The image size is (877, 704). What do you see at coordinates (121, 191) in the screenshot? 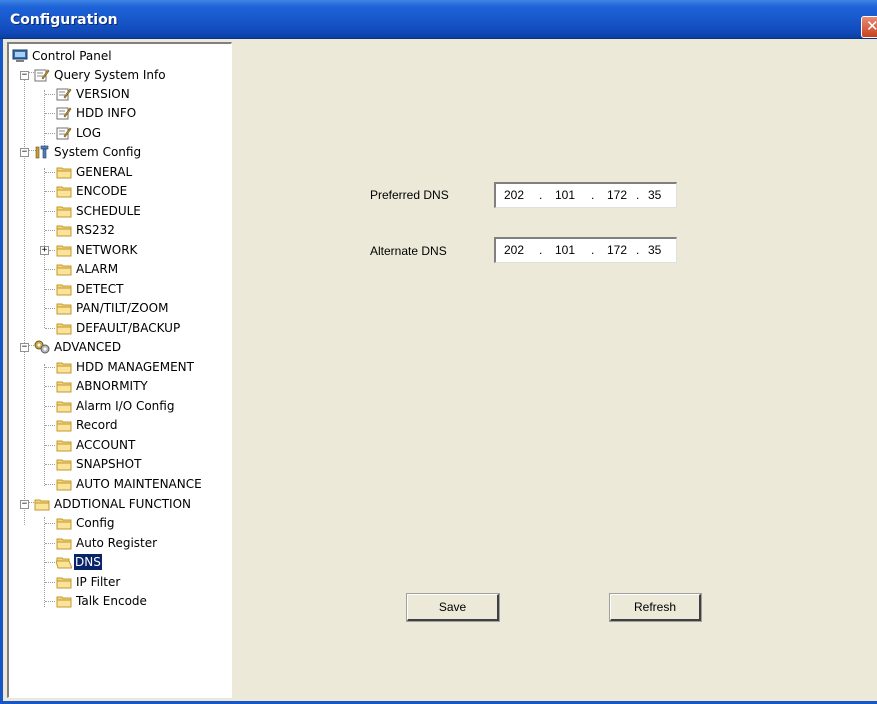
I see `tree-item-encode: ENCODE` at bounding box center [121, 191].